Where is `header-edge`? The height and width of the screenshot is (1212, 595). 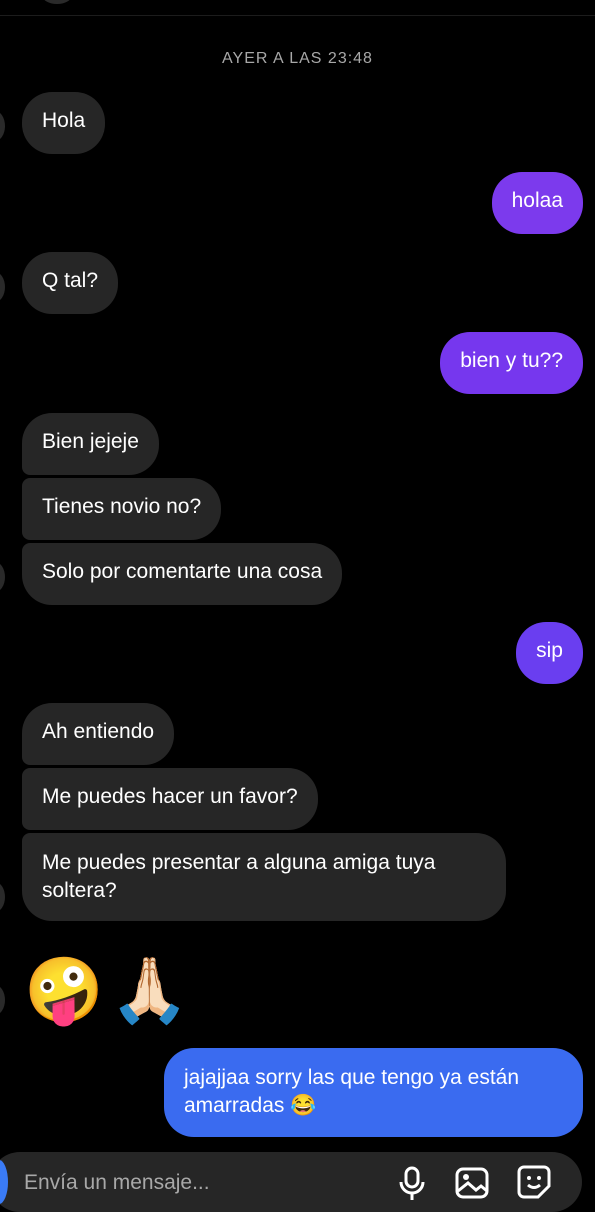
header-edge is located at coordinates (297, 8).